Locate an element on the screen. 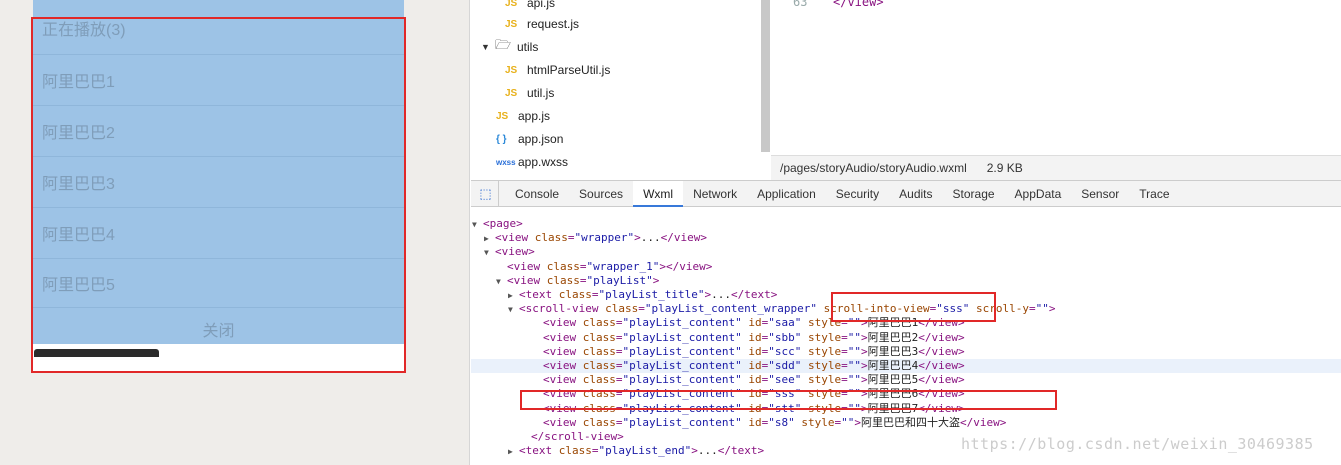  file-item: JS request.js is located at coordinates (542, 24).